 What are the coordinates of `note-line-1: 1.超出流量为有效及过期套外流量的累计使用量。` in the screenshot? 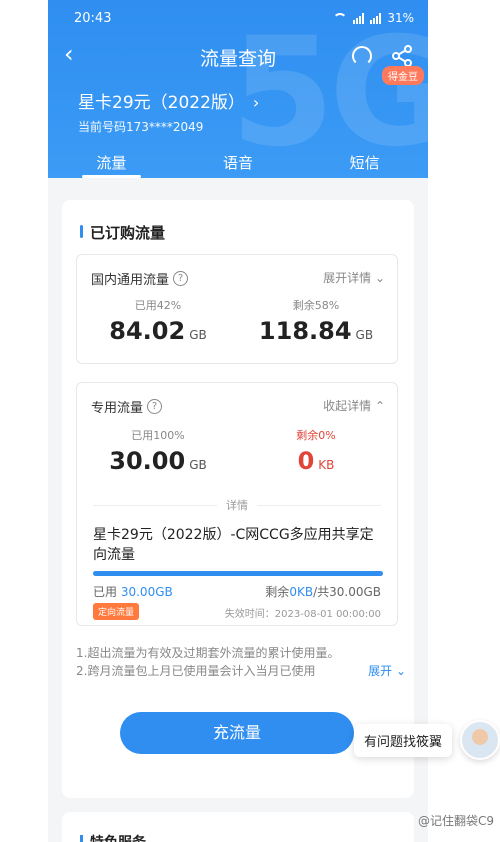 It's located at (208, 653).